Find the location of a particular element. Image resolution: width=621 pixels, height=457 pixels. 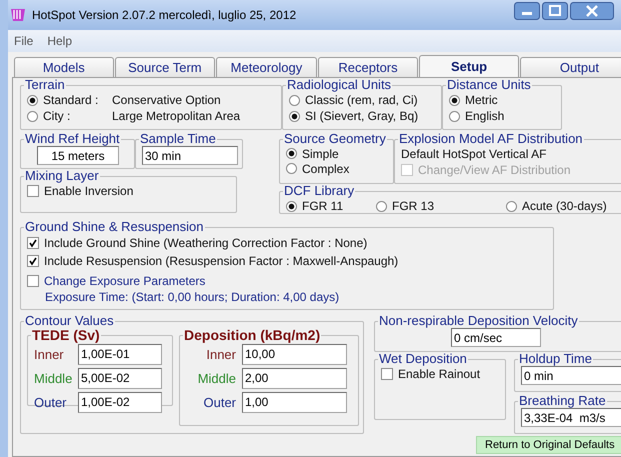

radio-label: Classic (rem, rad, Ci) is located at coordinates (361, 100).